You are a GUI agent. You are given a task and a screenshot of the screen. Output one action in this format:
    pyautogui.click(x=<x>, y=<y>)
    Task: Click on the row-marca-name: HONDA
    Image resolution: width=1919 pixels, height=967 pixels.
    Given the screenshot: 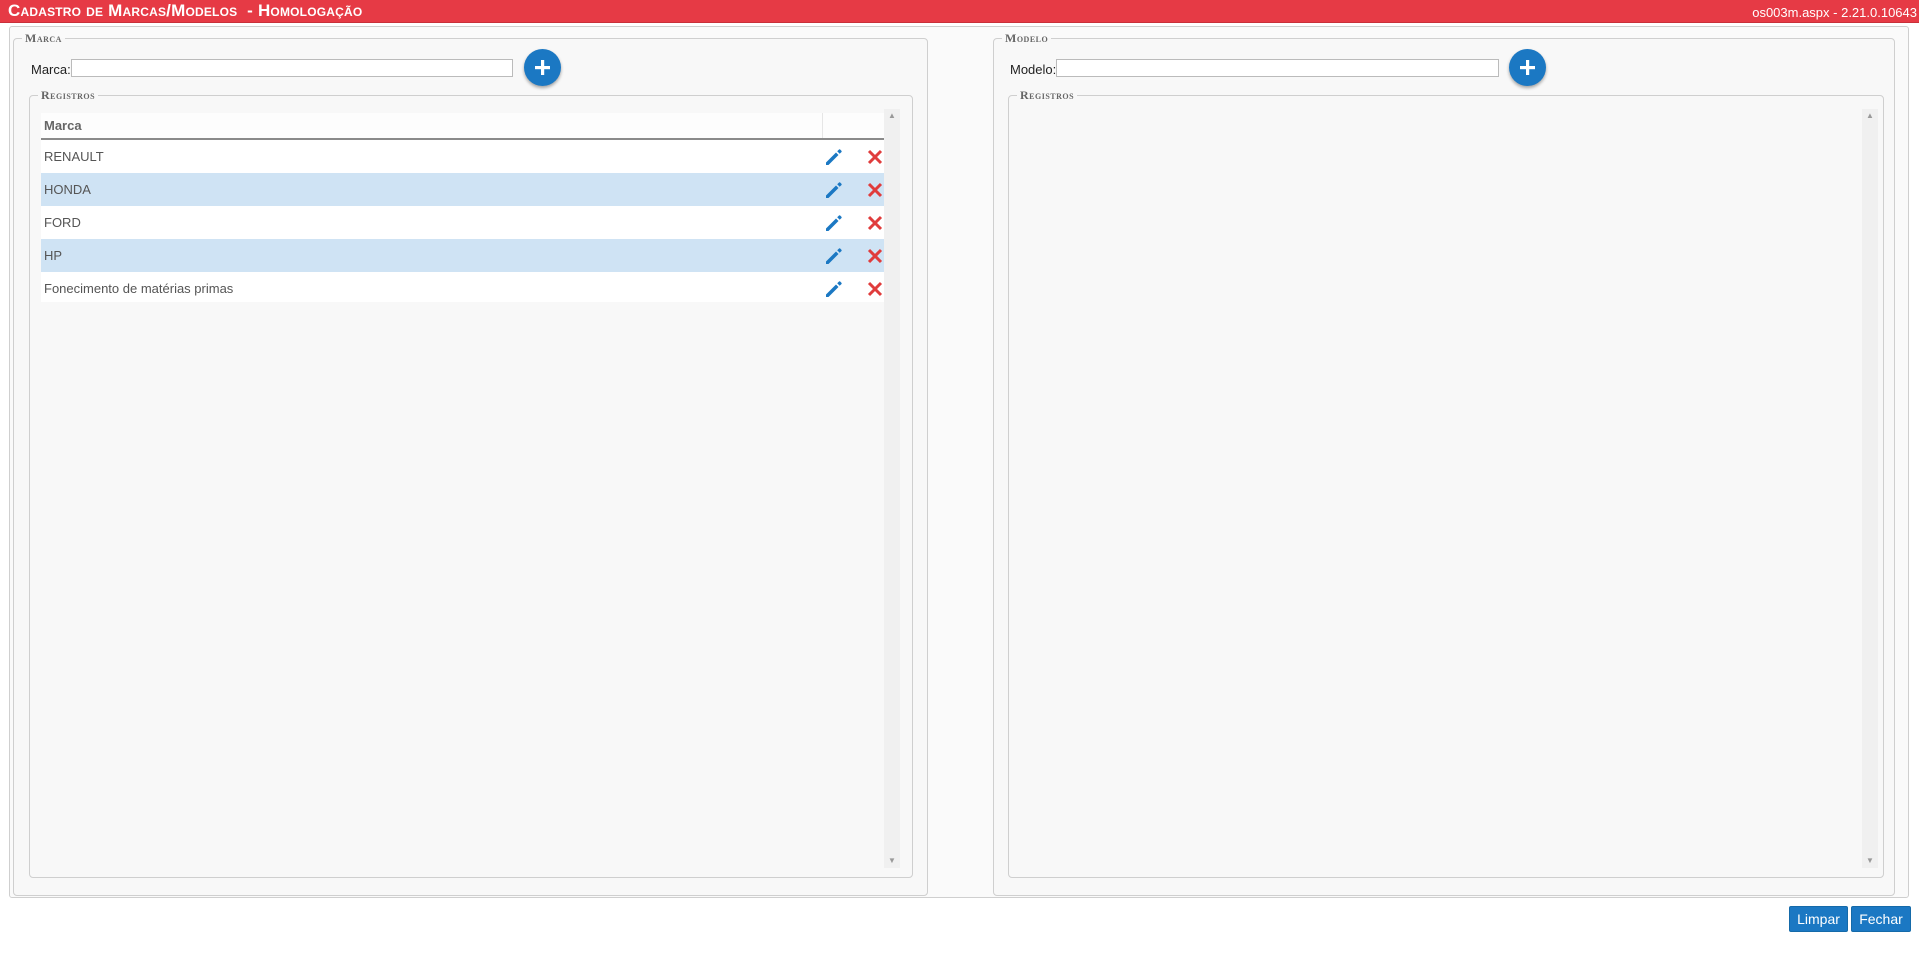 What is the action you would take?
    pyautogui.click(x=67, y=189)
    